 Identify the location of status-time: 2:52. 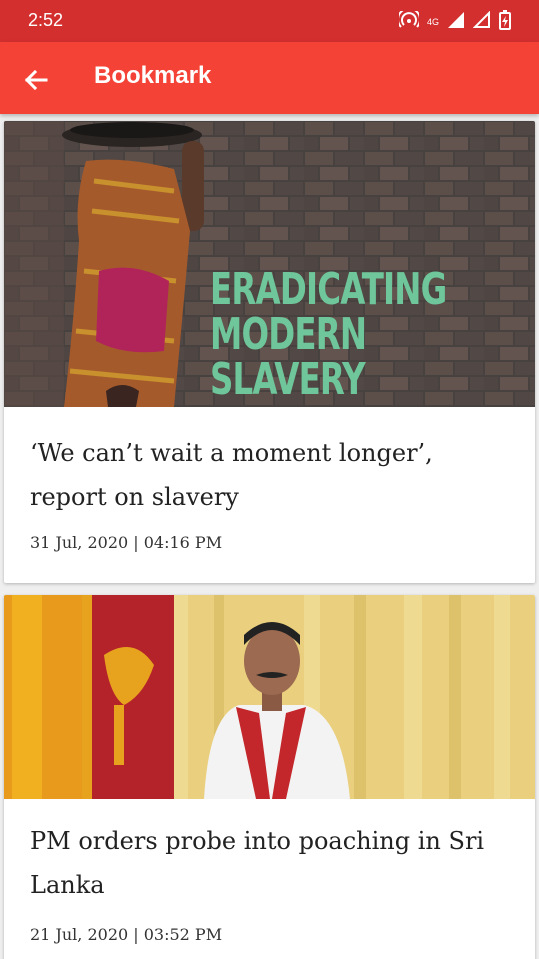
(46, 20).